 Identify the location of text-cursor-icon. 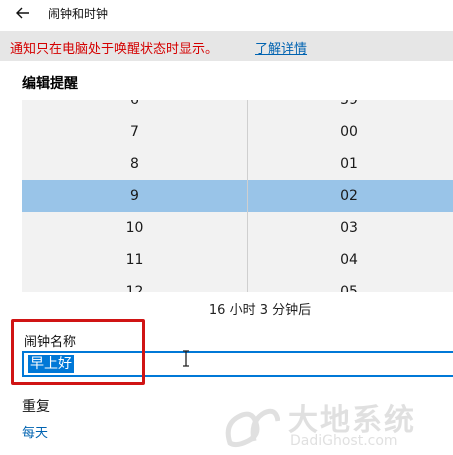
(186, 358).